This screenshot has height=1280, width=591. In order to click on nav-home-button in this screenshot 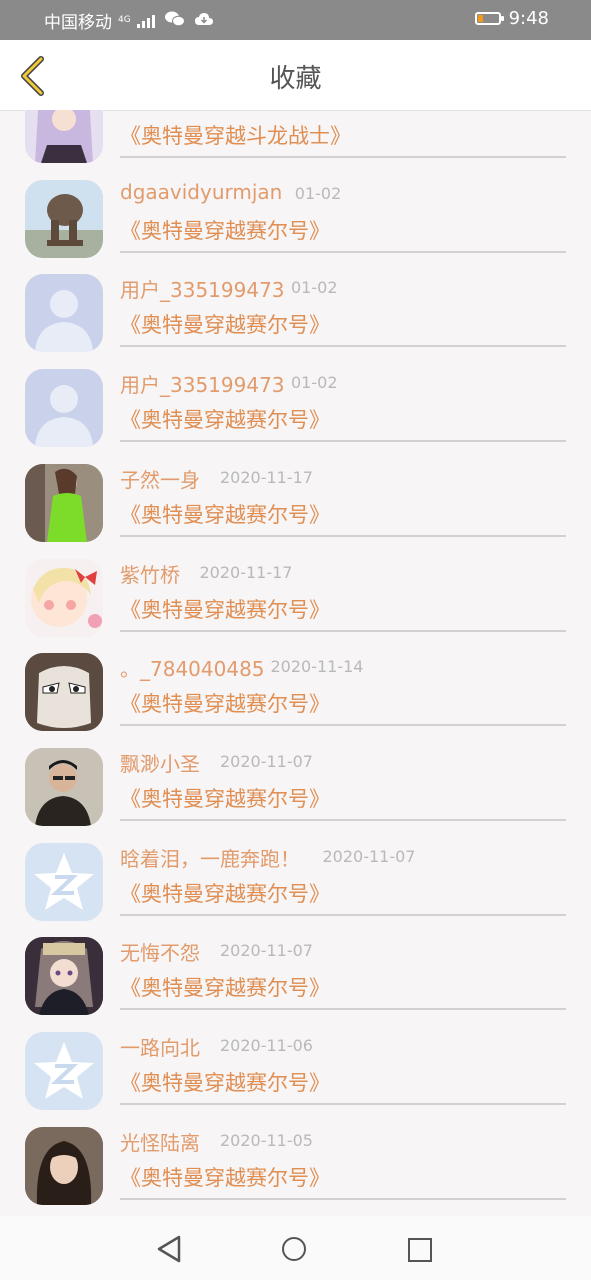, I will do `click(294, 1249)`.